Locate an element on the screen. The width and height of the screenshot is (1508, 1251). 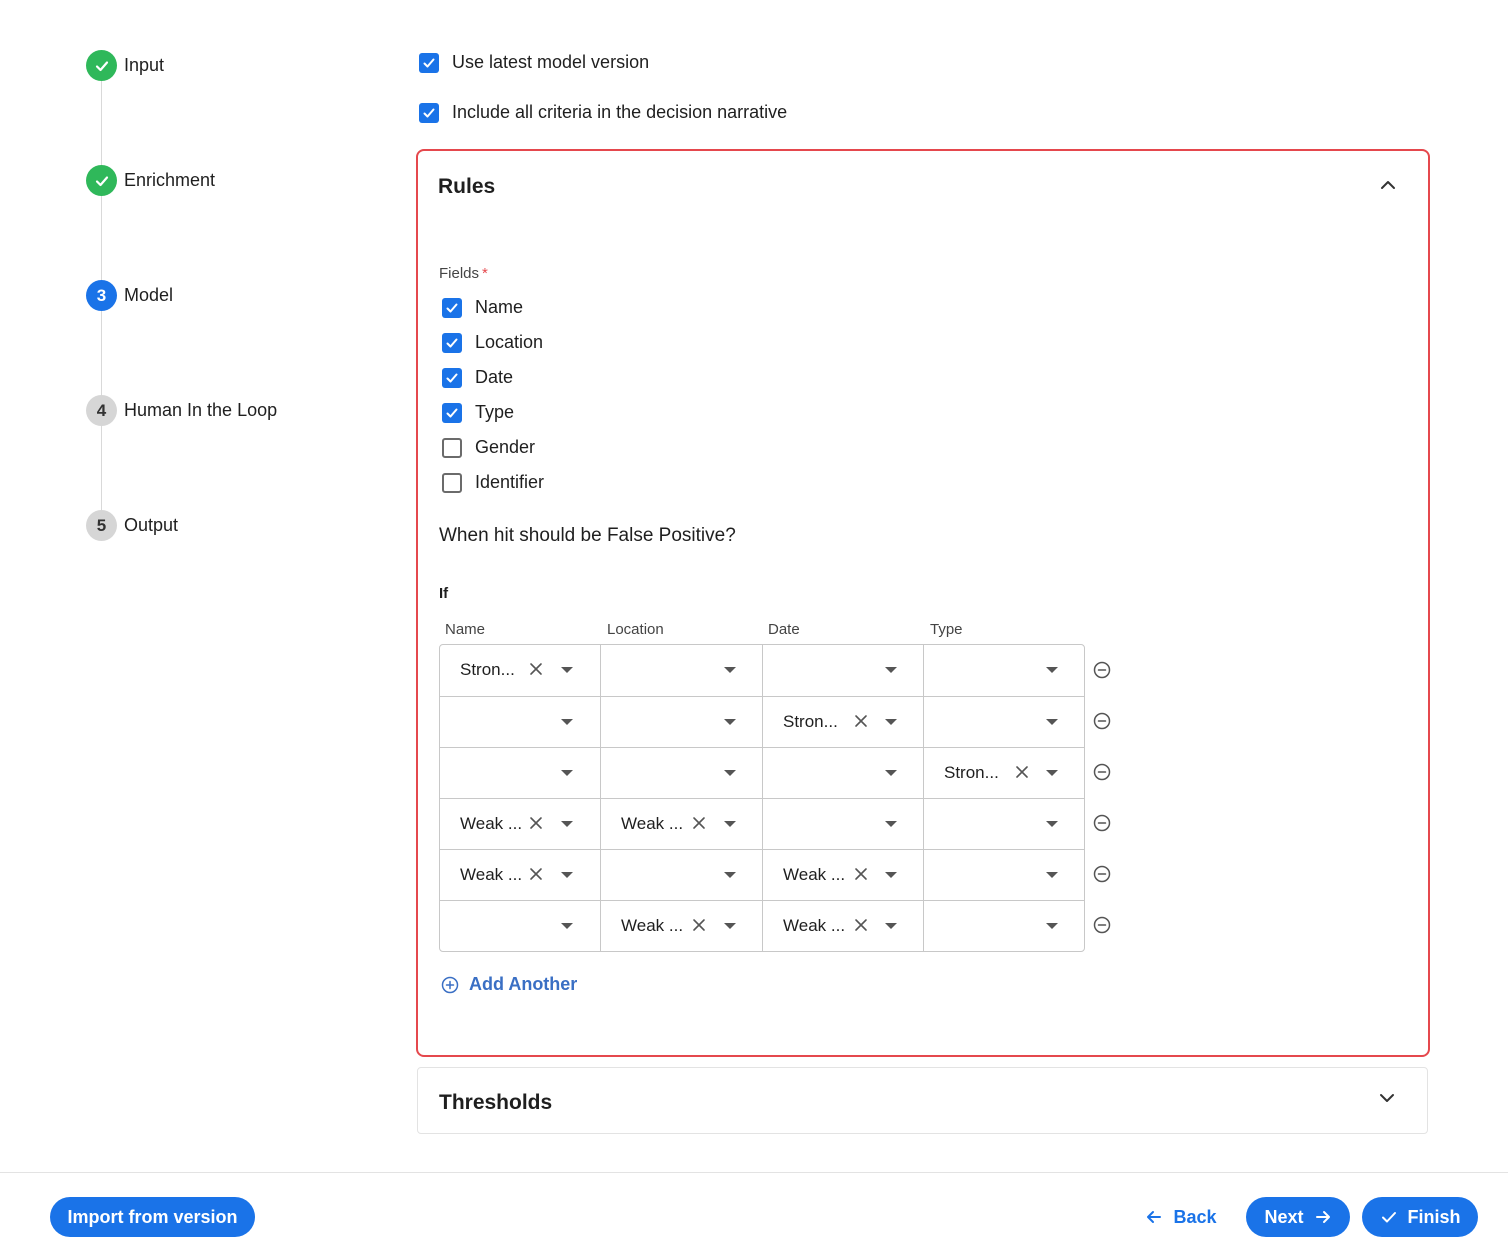
field-checkbox-name is located at coordinates (452, 307).